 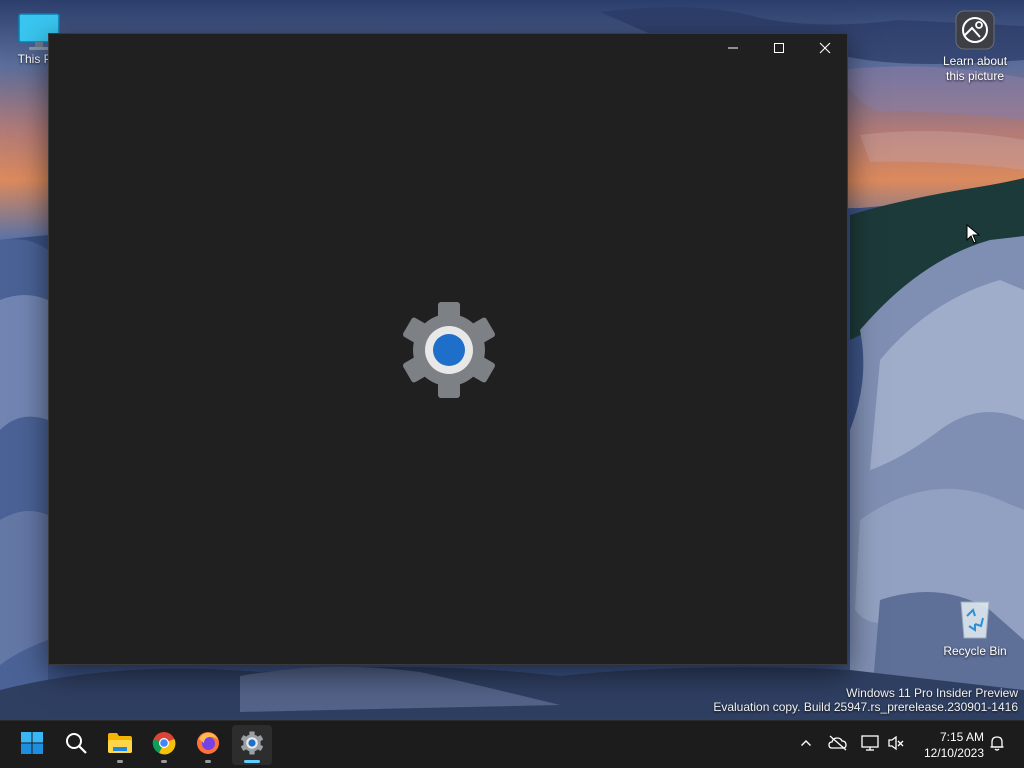 I want to click on notification-bell-icon, so click(x=997, y=745).